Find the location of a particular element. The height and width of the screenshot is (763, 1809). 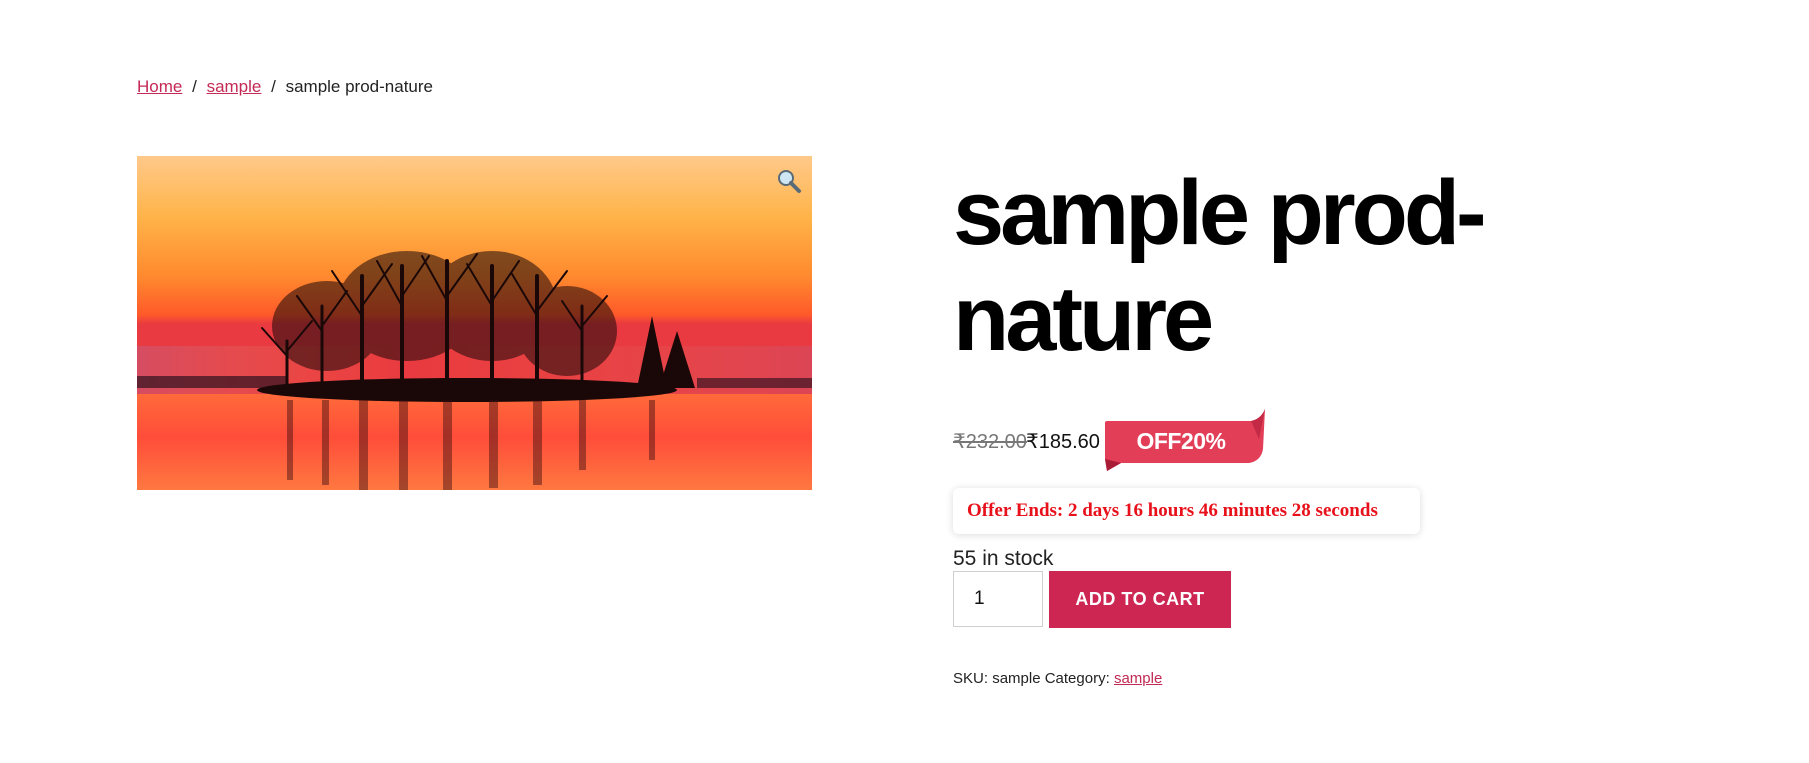

quantity-field is located at coordinates (998, 599).